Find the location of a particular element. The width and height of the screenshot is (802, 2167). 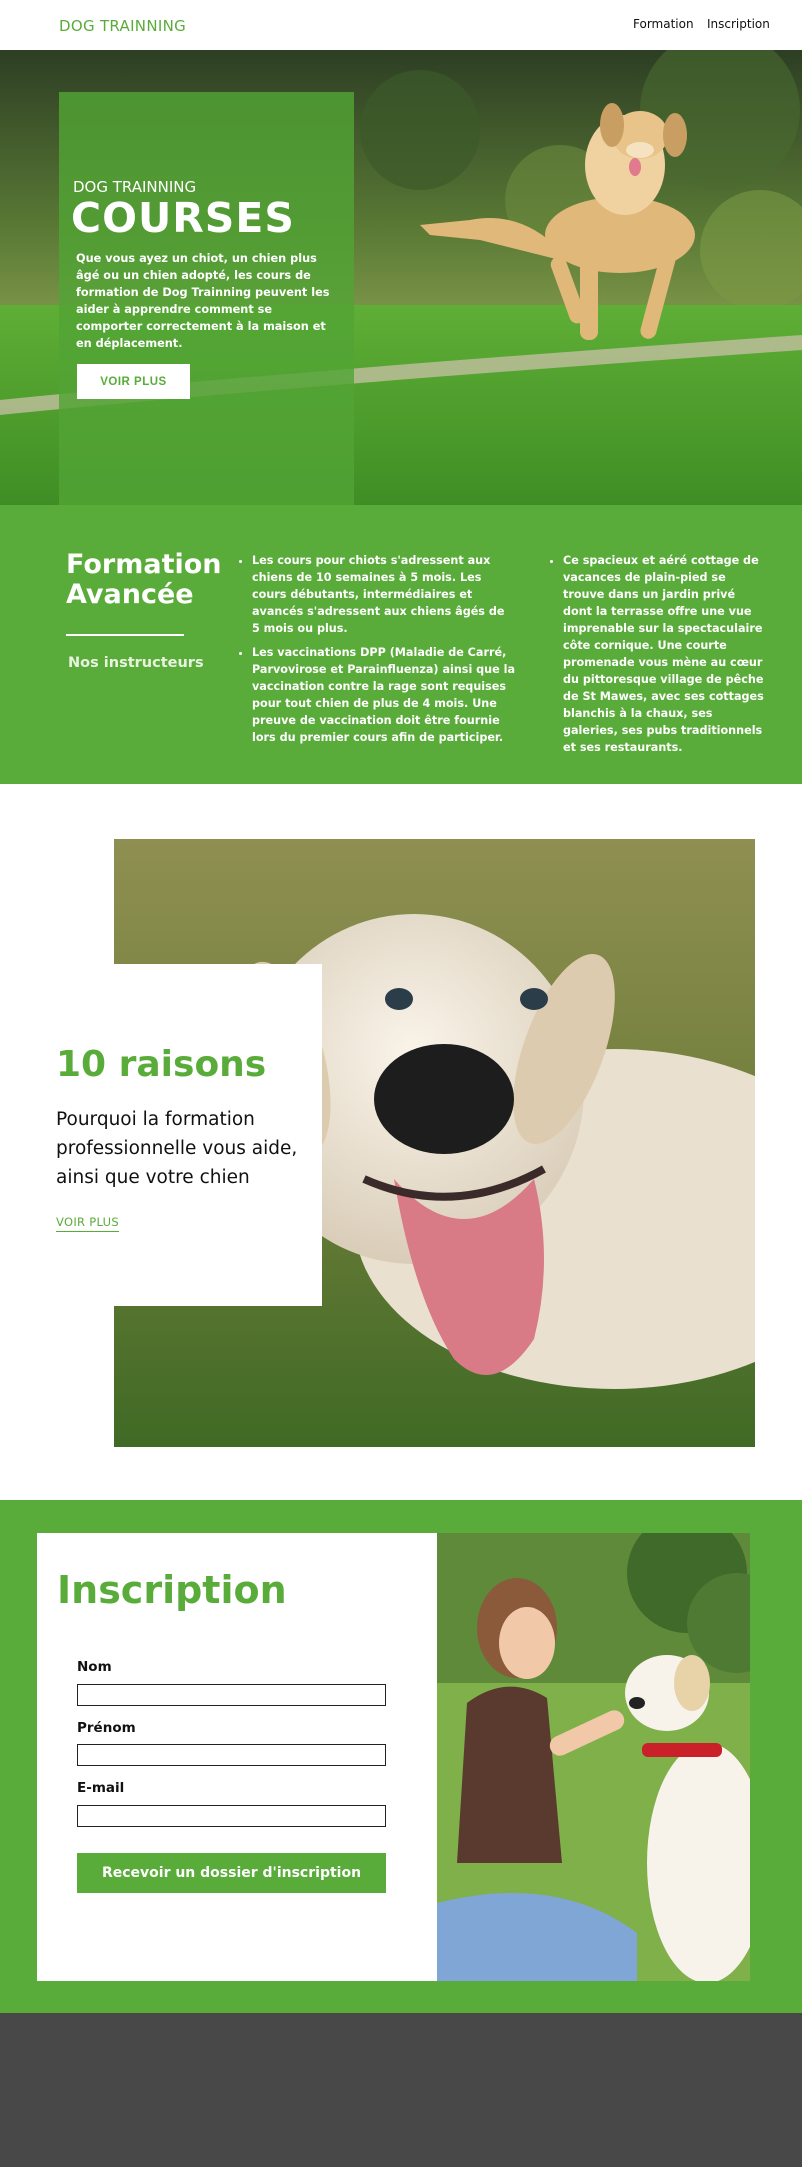

nav-link-formation: Formation is located at coordinates (663, 24).